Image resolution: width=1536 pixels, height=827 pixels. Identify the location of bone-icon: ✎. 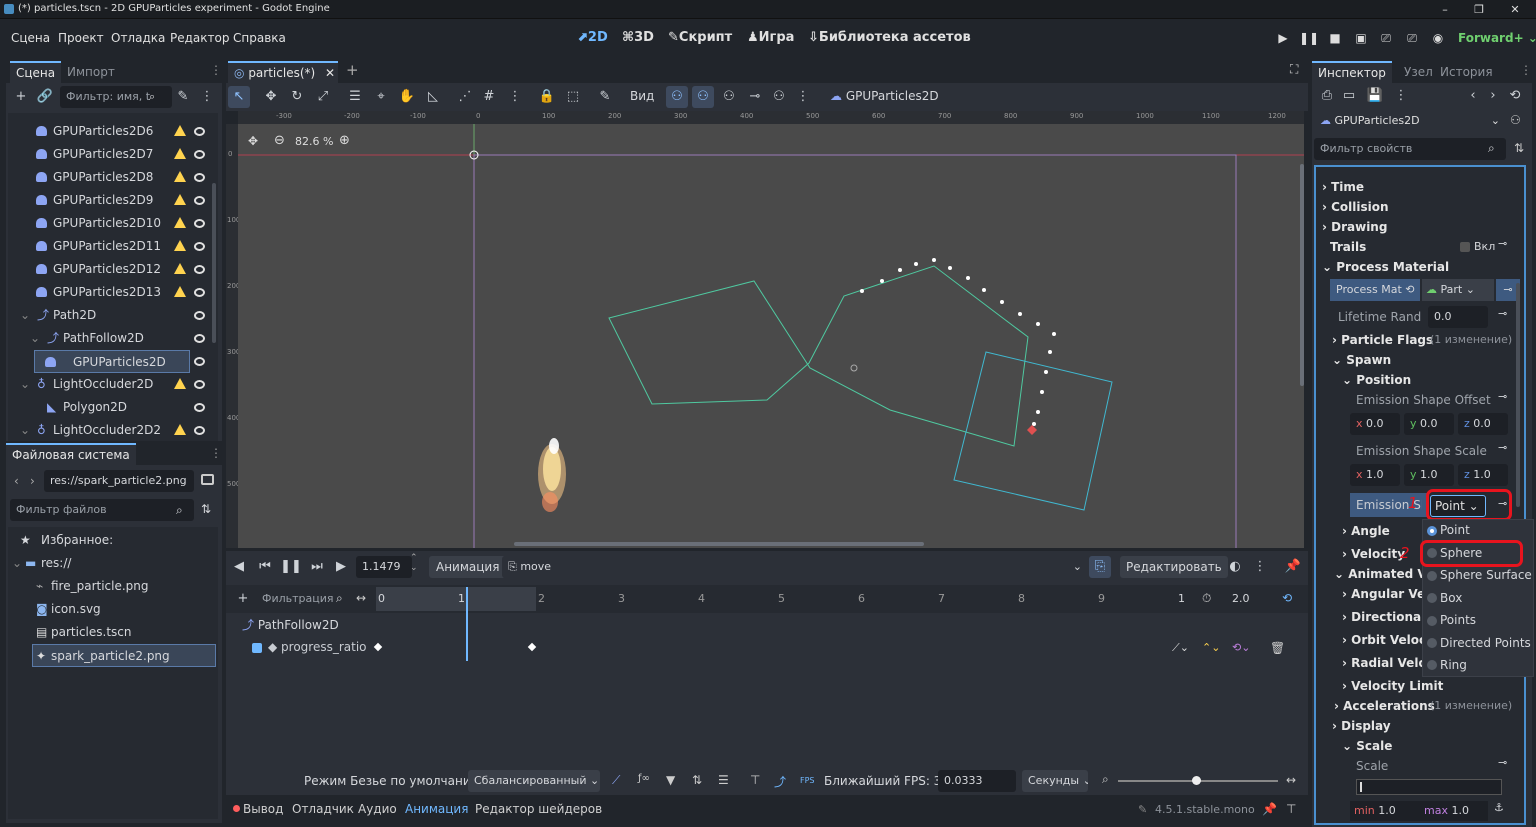
(605, 97).